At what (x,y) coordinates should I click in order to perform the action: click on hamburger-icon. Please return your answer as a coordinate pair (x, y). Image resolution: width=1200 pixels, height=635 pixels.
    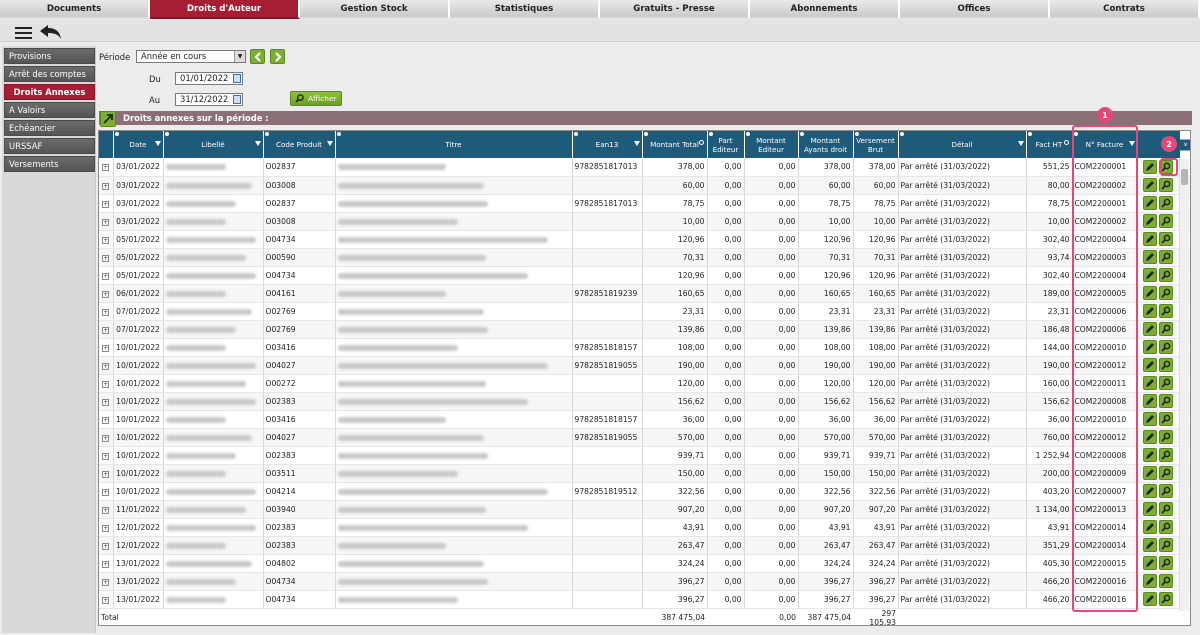
    Looking at the image, I should click on (23, 33).